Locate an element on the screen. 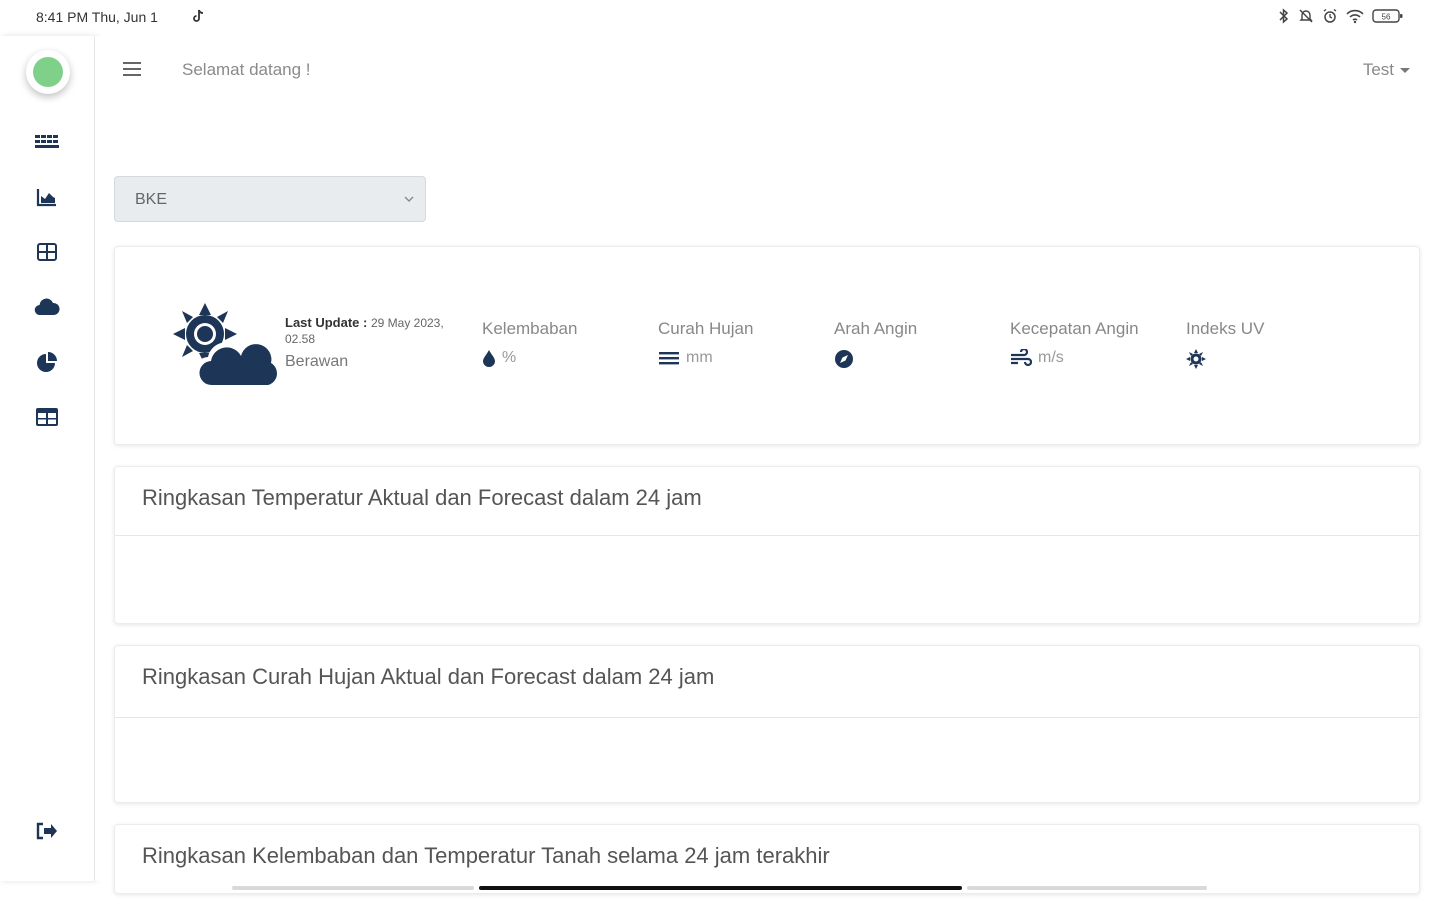 The width and height of the screenshot is (1440, 900). sidebar-nav is located at coordinates (47, 279).